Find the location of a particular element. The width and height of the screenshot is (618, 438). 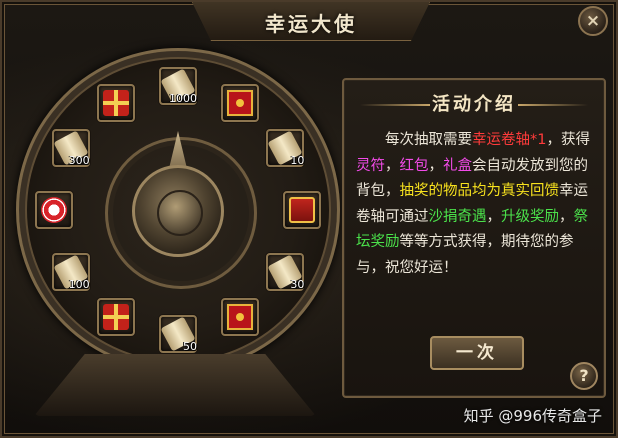

title-bar: 幸运大使 is located at coordinates (311, 21).